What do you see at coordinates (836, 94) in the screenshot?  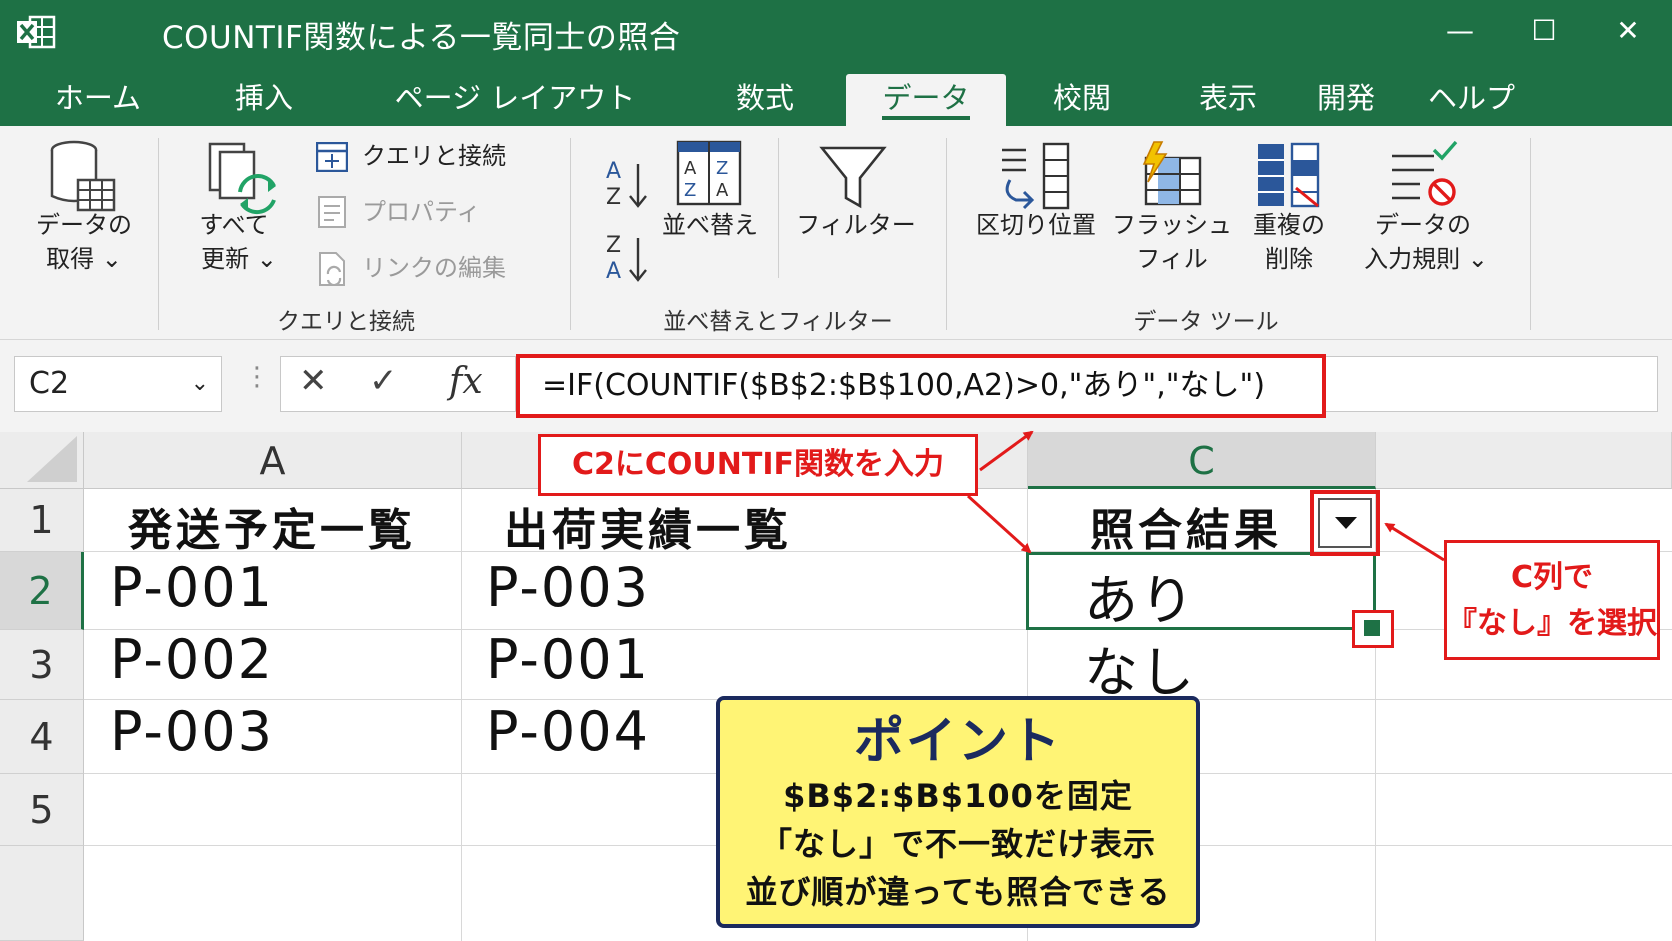 I see `ribbon-tabs: ホーム 挿入 ページ レイアウト 数式 データ 校閲 表示 開発 ヘルプ` at bounding box center [836, 94].